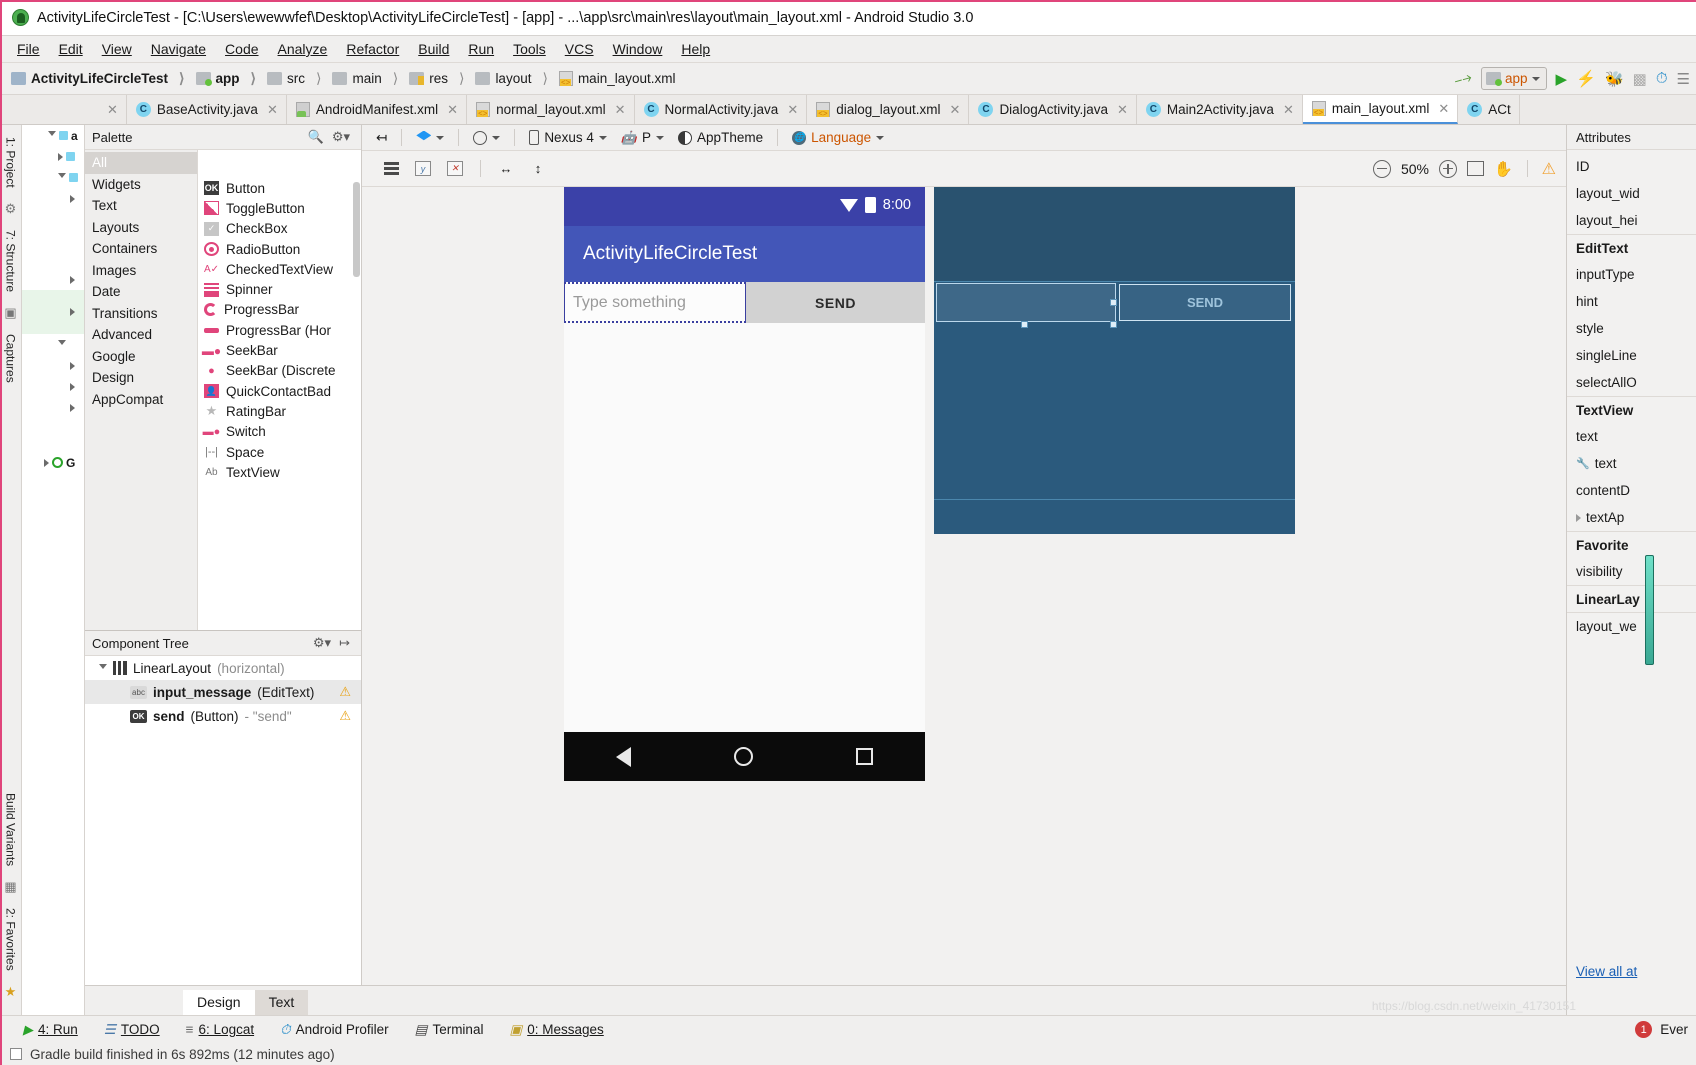 The height and width of the screenshot is (1065, 1696). I want to click on tool-window-captures: Captures, so click(11, 358).